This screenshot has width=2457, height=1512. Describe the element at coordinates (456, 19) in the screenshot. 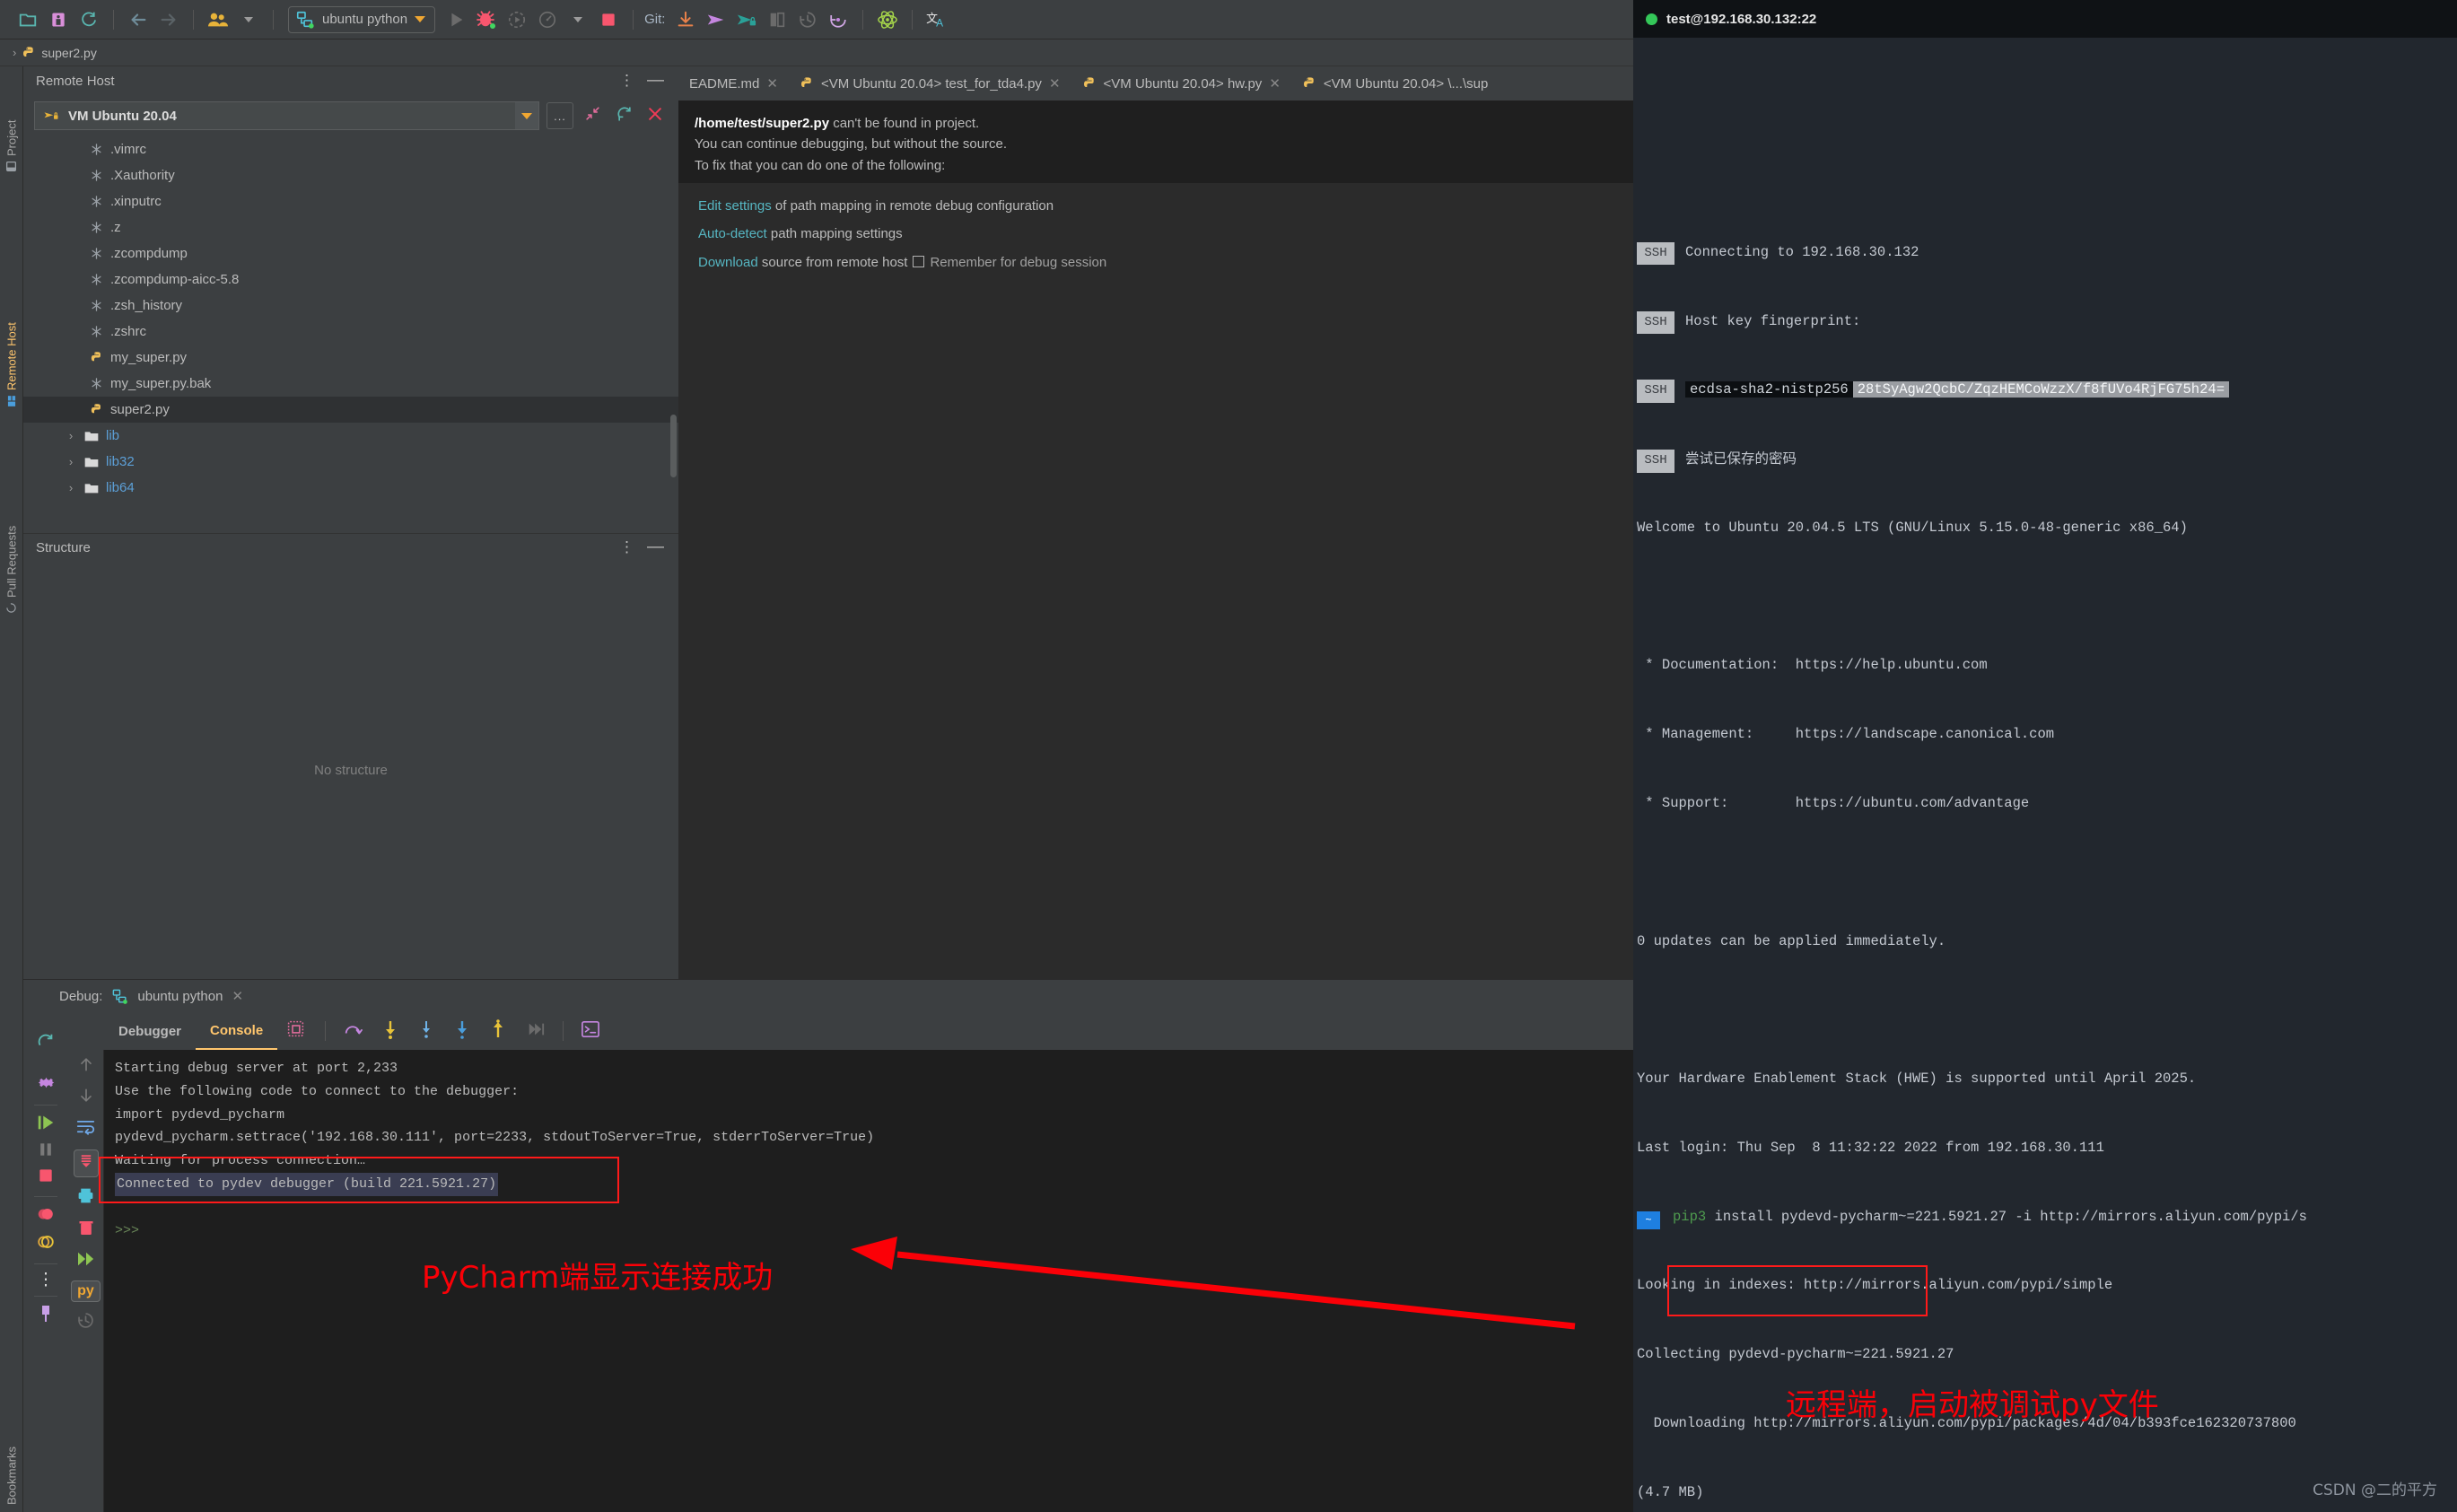

I see `run-button` at that location.